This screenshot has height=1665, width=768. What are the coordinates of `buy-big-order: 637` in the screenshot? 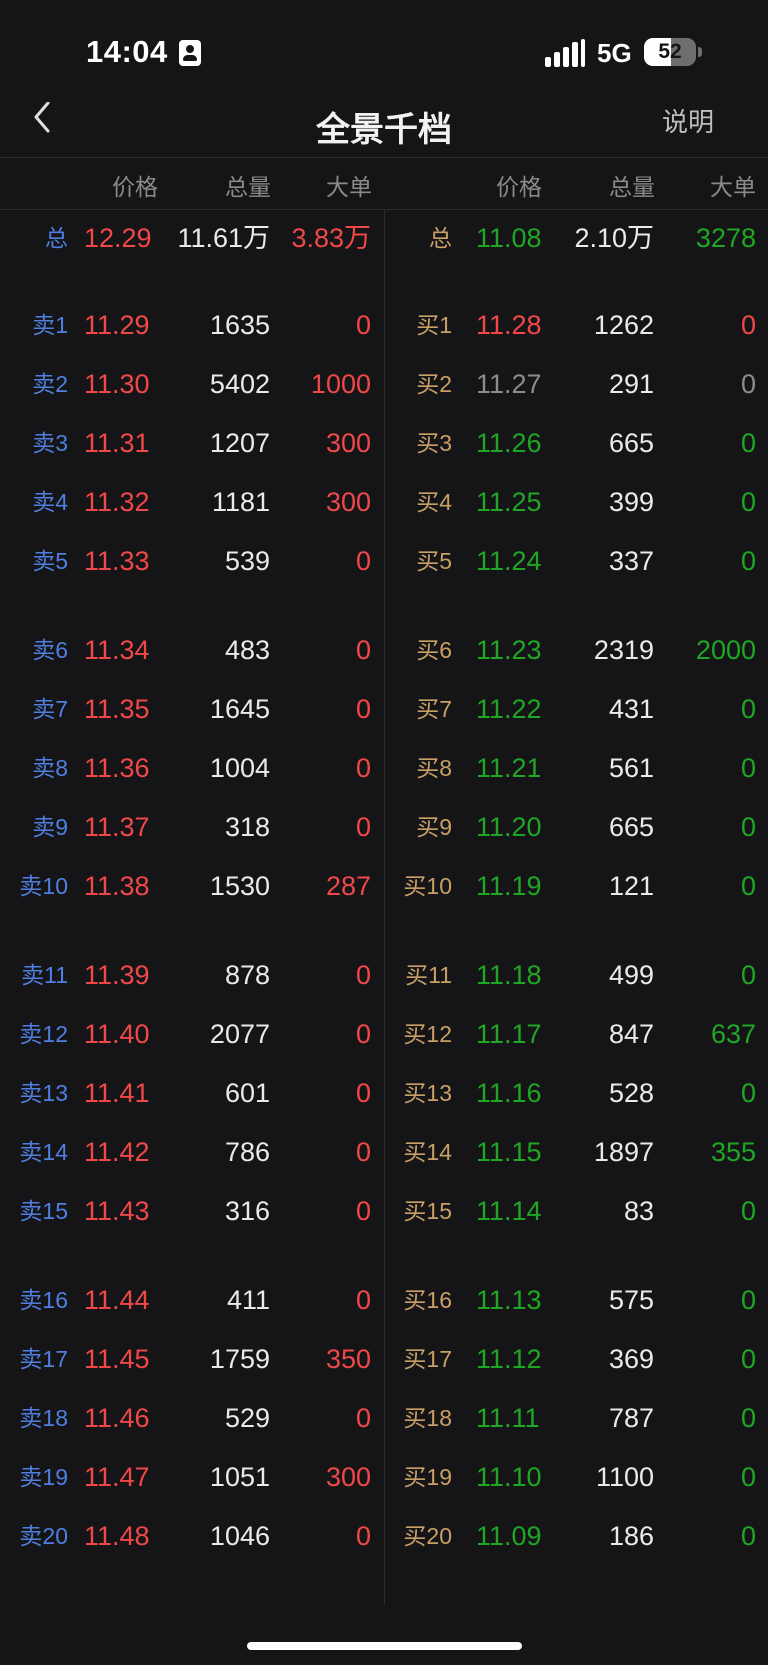 It's located at (733, 1034).